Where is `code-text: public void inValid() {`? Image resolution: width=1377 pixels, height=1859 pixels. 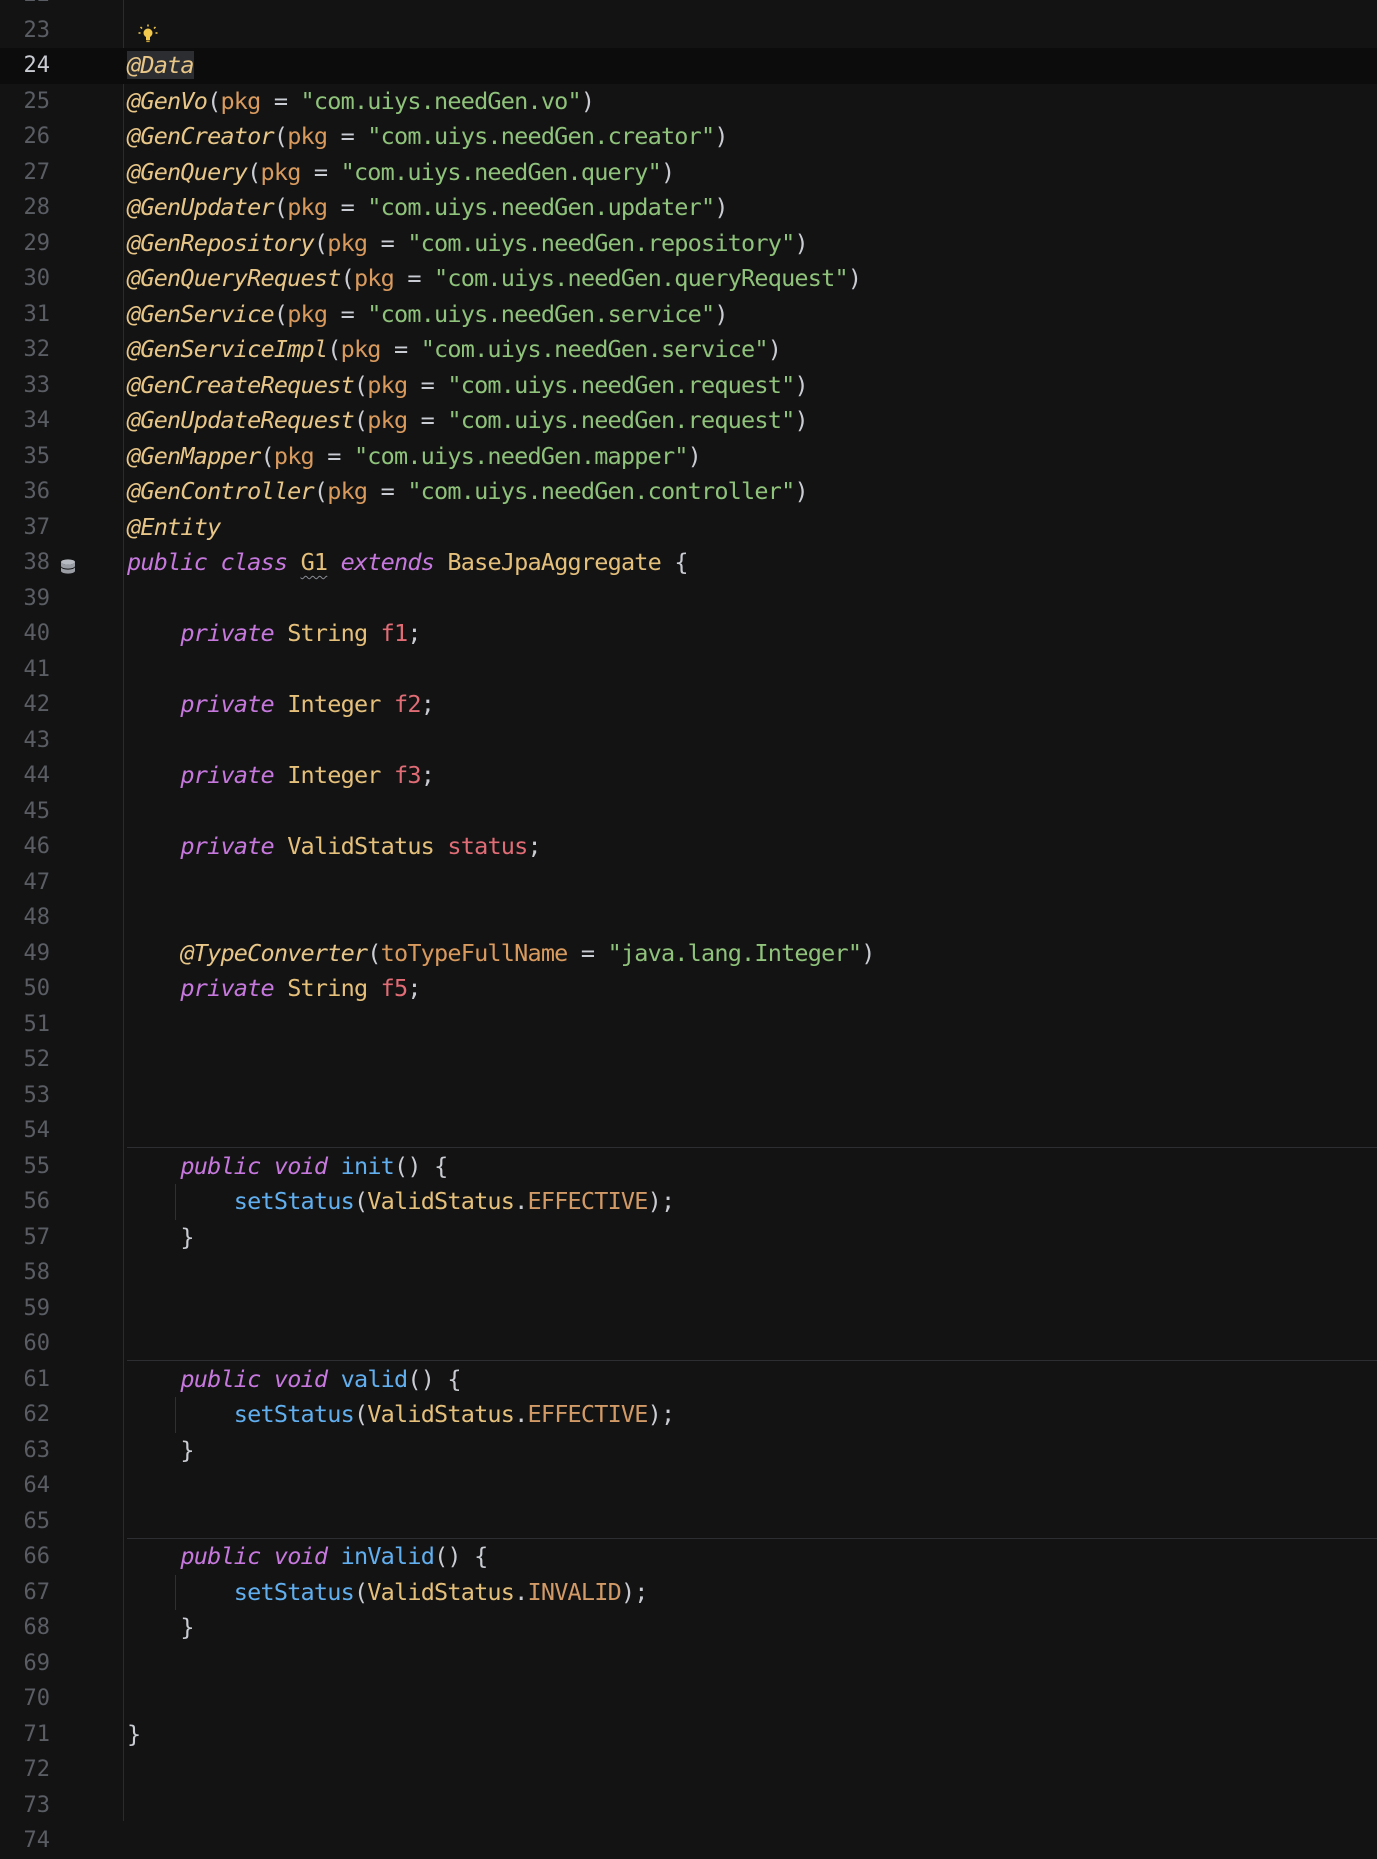
code-text: public void inValid() { is located at coordinates (752, 1557).